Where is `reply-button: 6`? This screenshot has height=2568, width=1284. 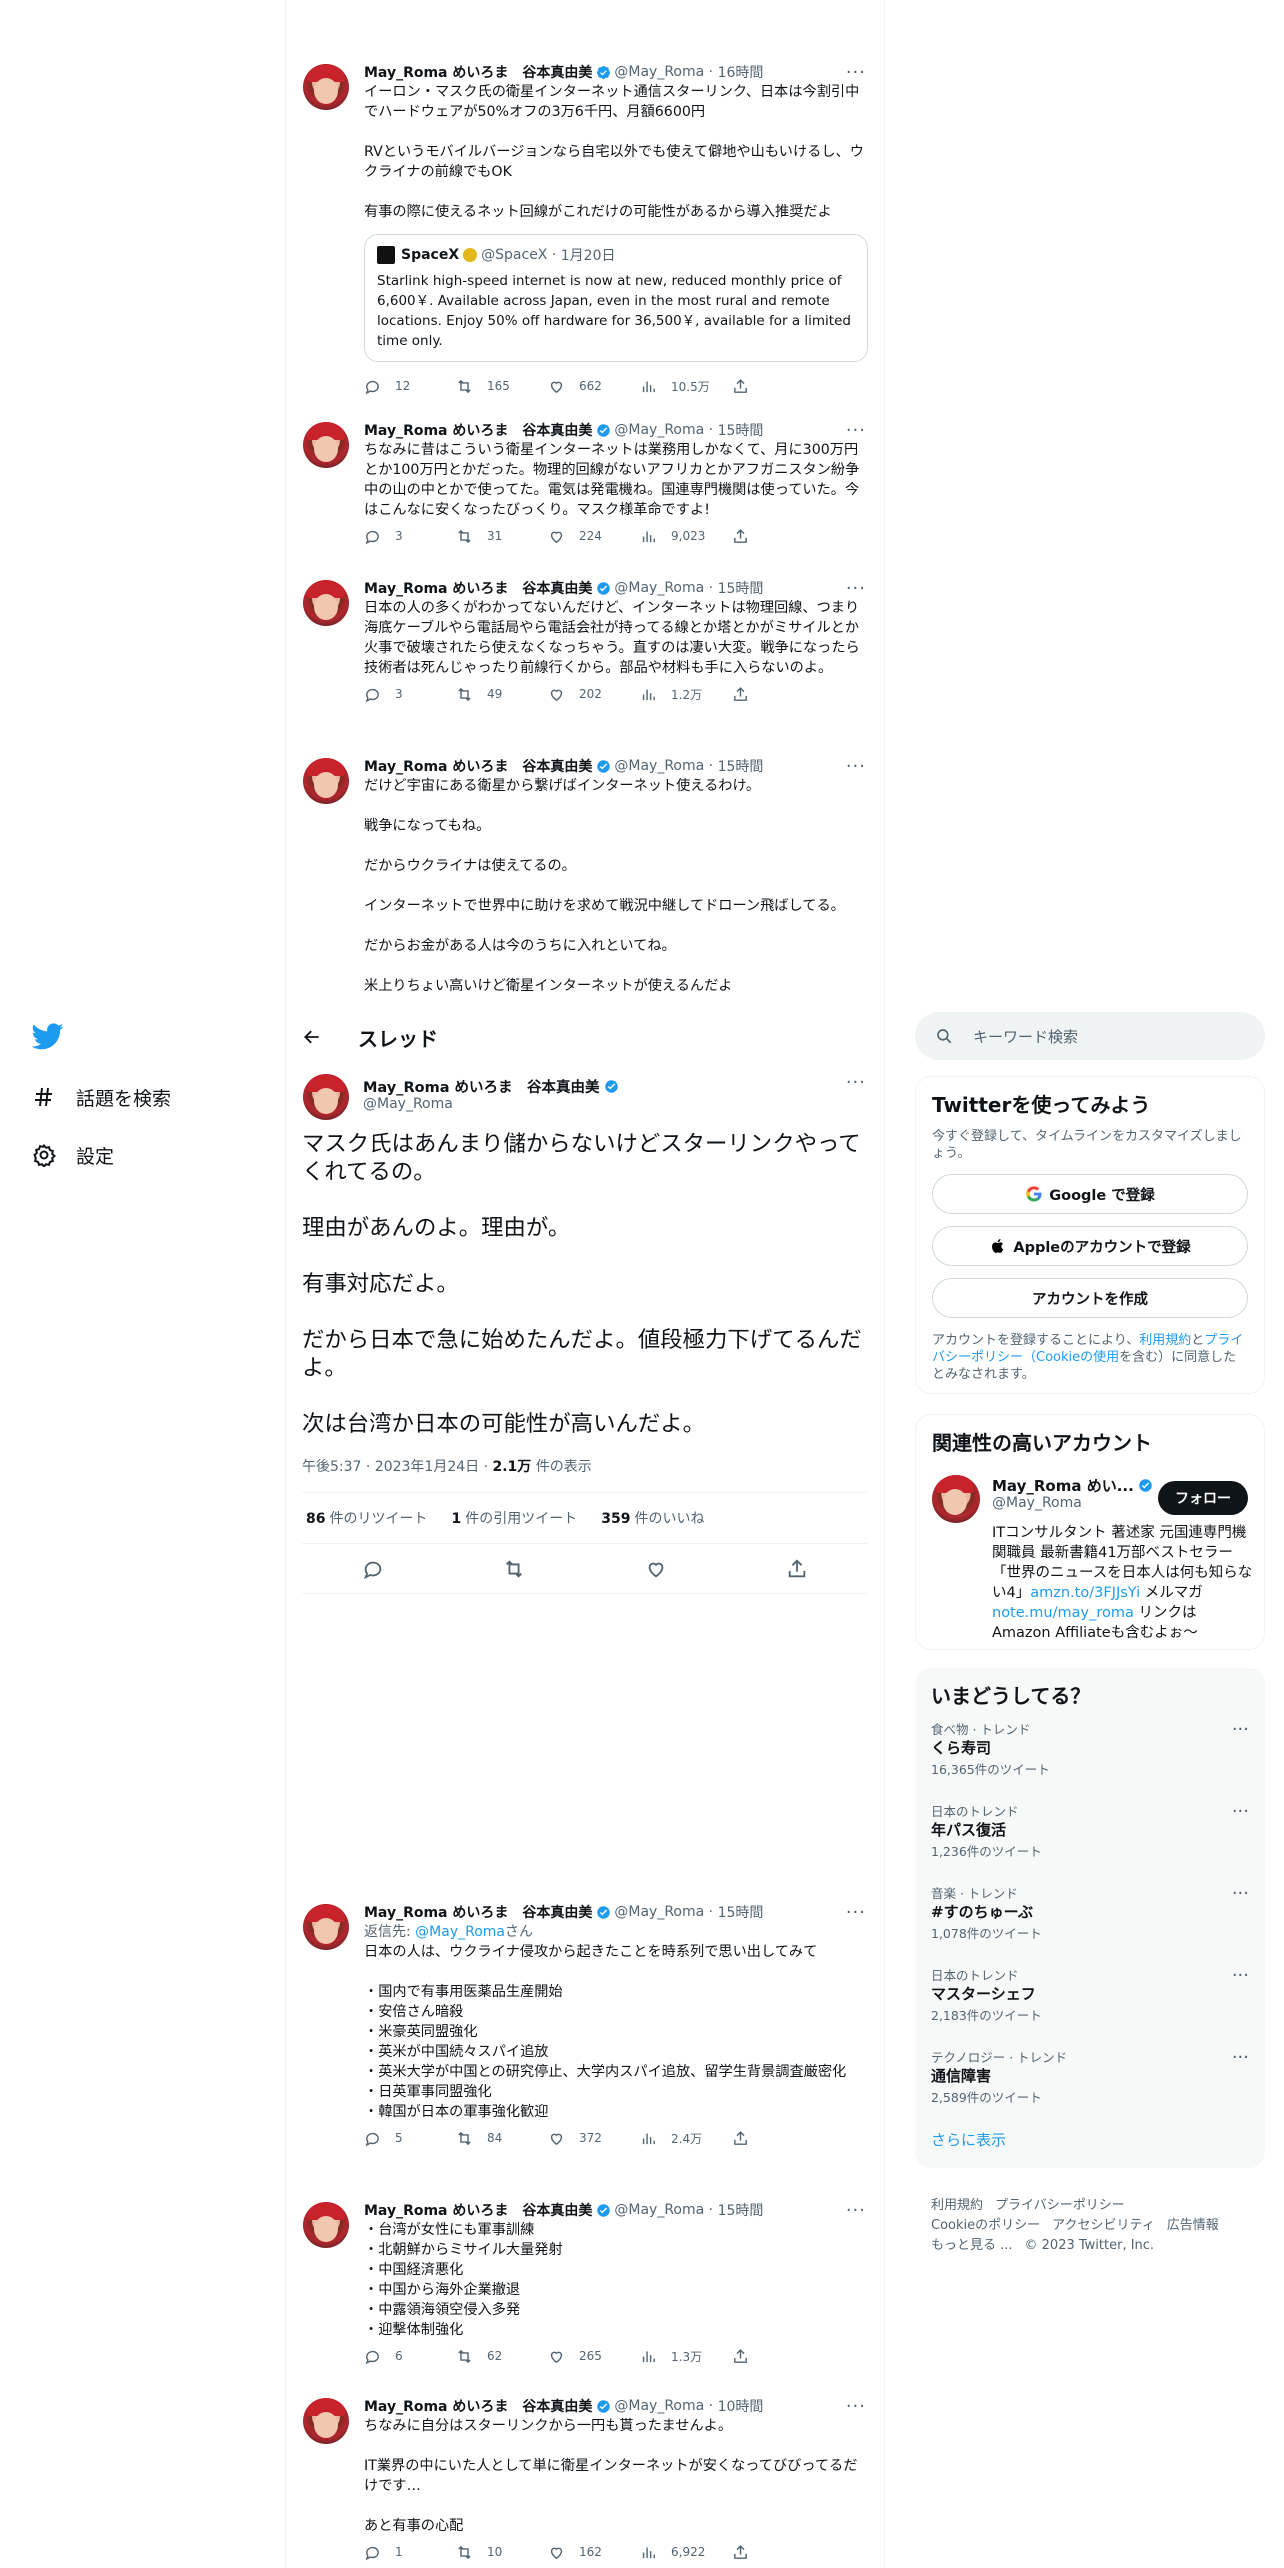
reply-button: 6 is located at coordinates (410, 2356).